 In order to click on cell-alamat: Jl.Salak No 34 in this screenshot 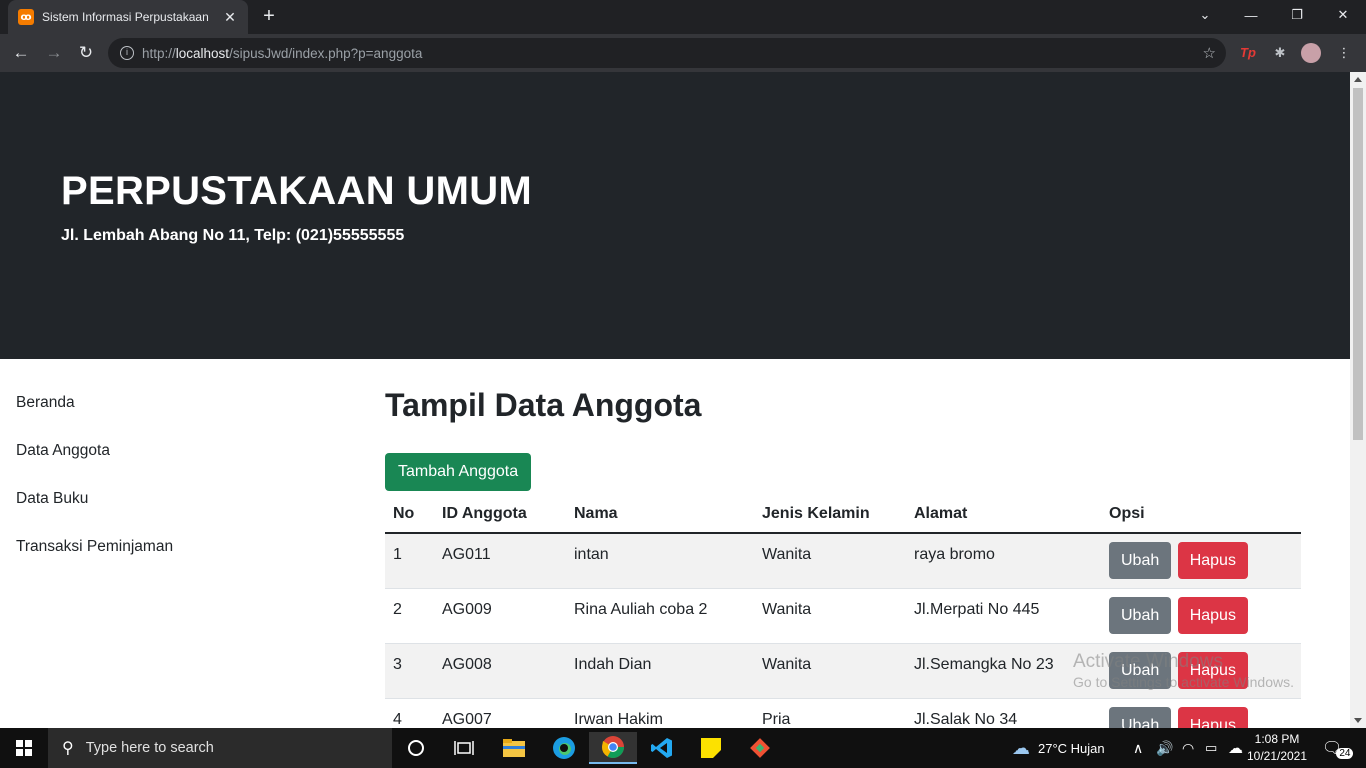, I will do `click(1003, 713)`.